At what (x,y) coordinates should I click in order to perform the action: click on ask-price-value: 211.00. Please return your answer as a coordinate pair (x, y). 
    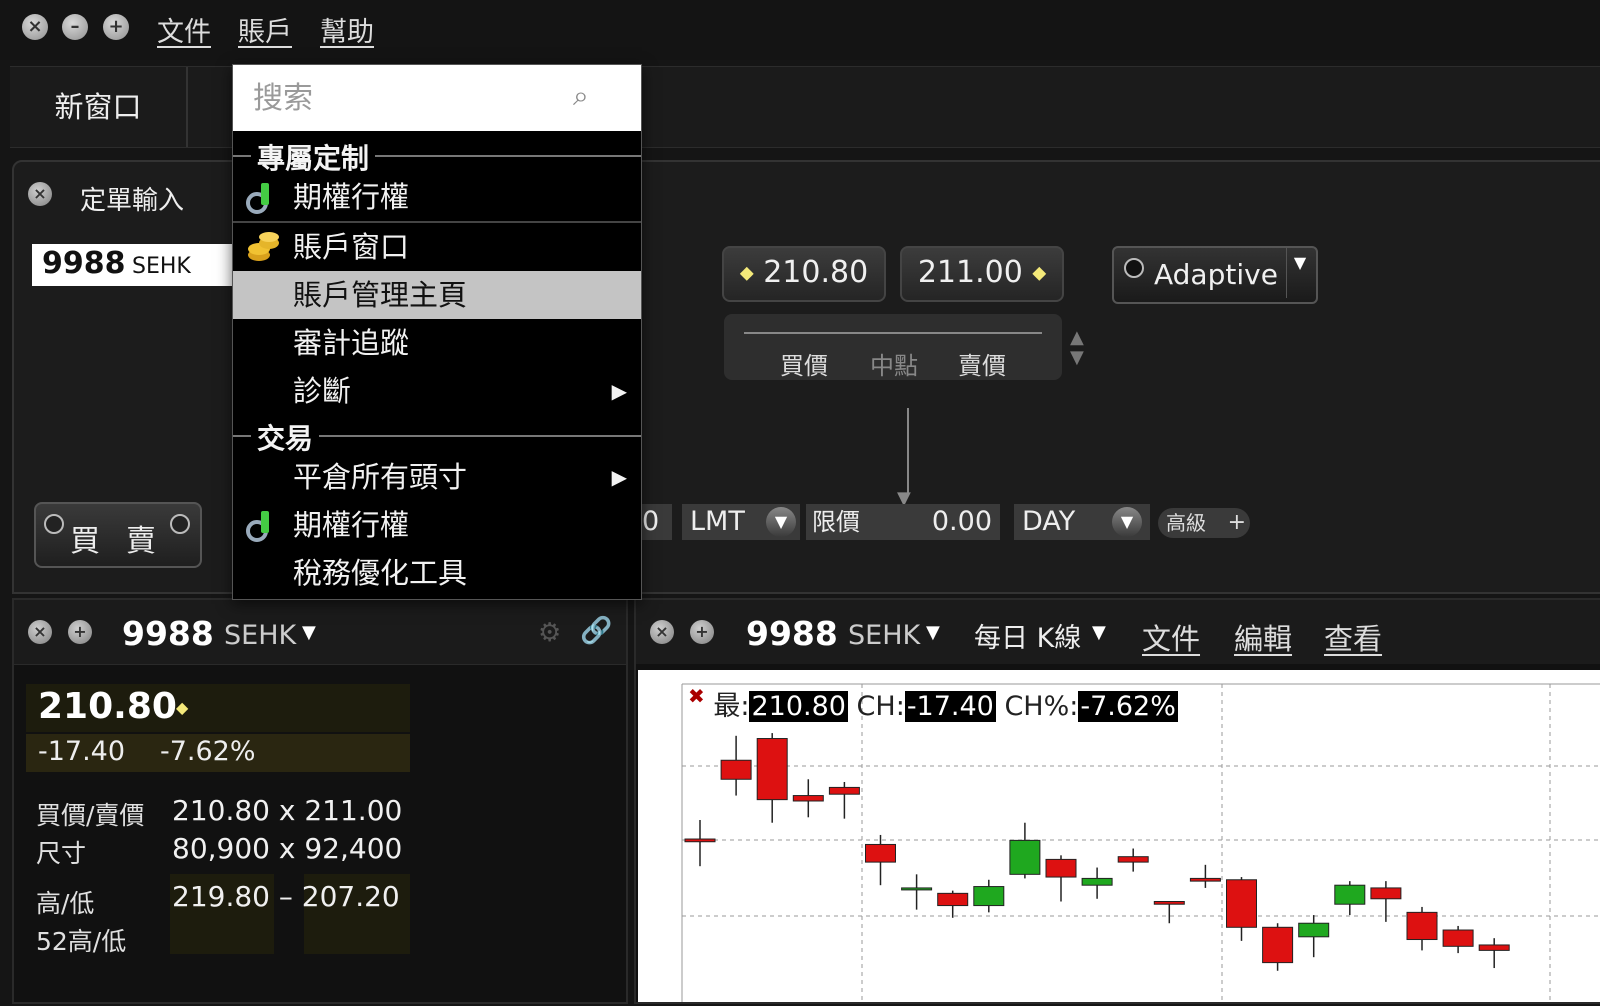
    Looking at the image, I should click on (970, 272).